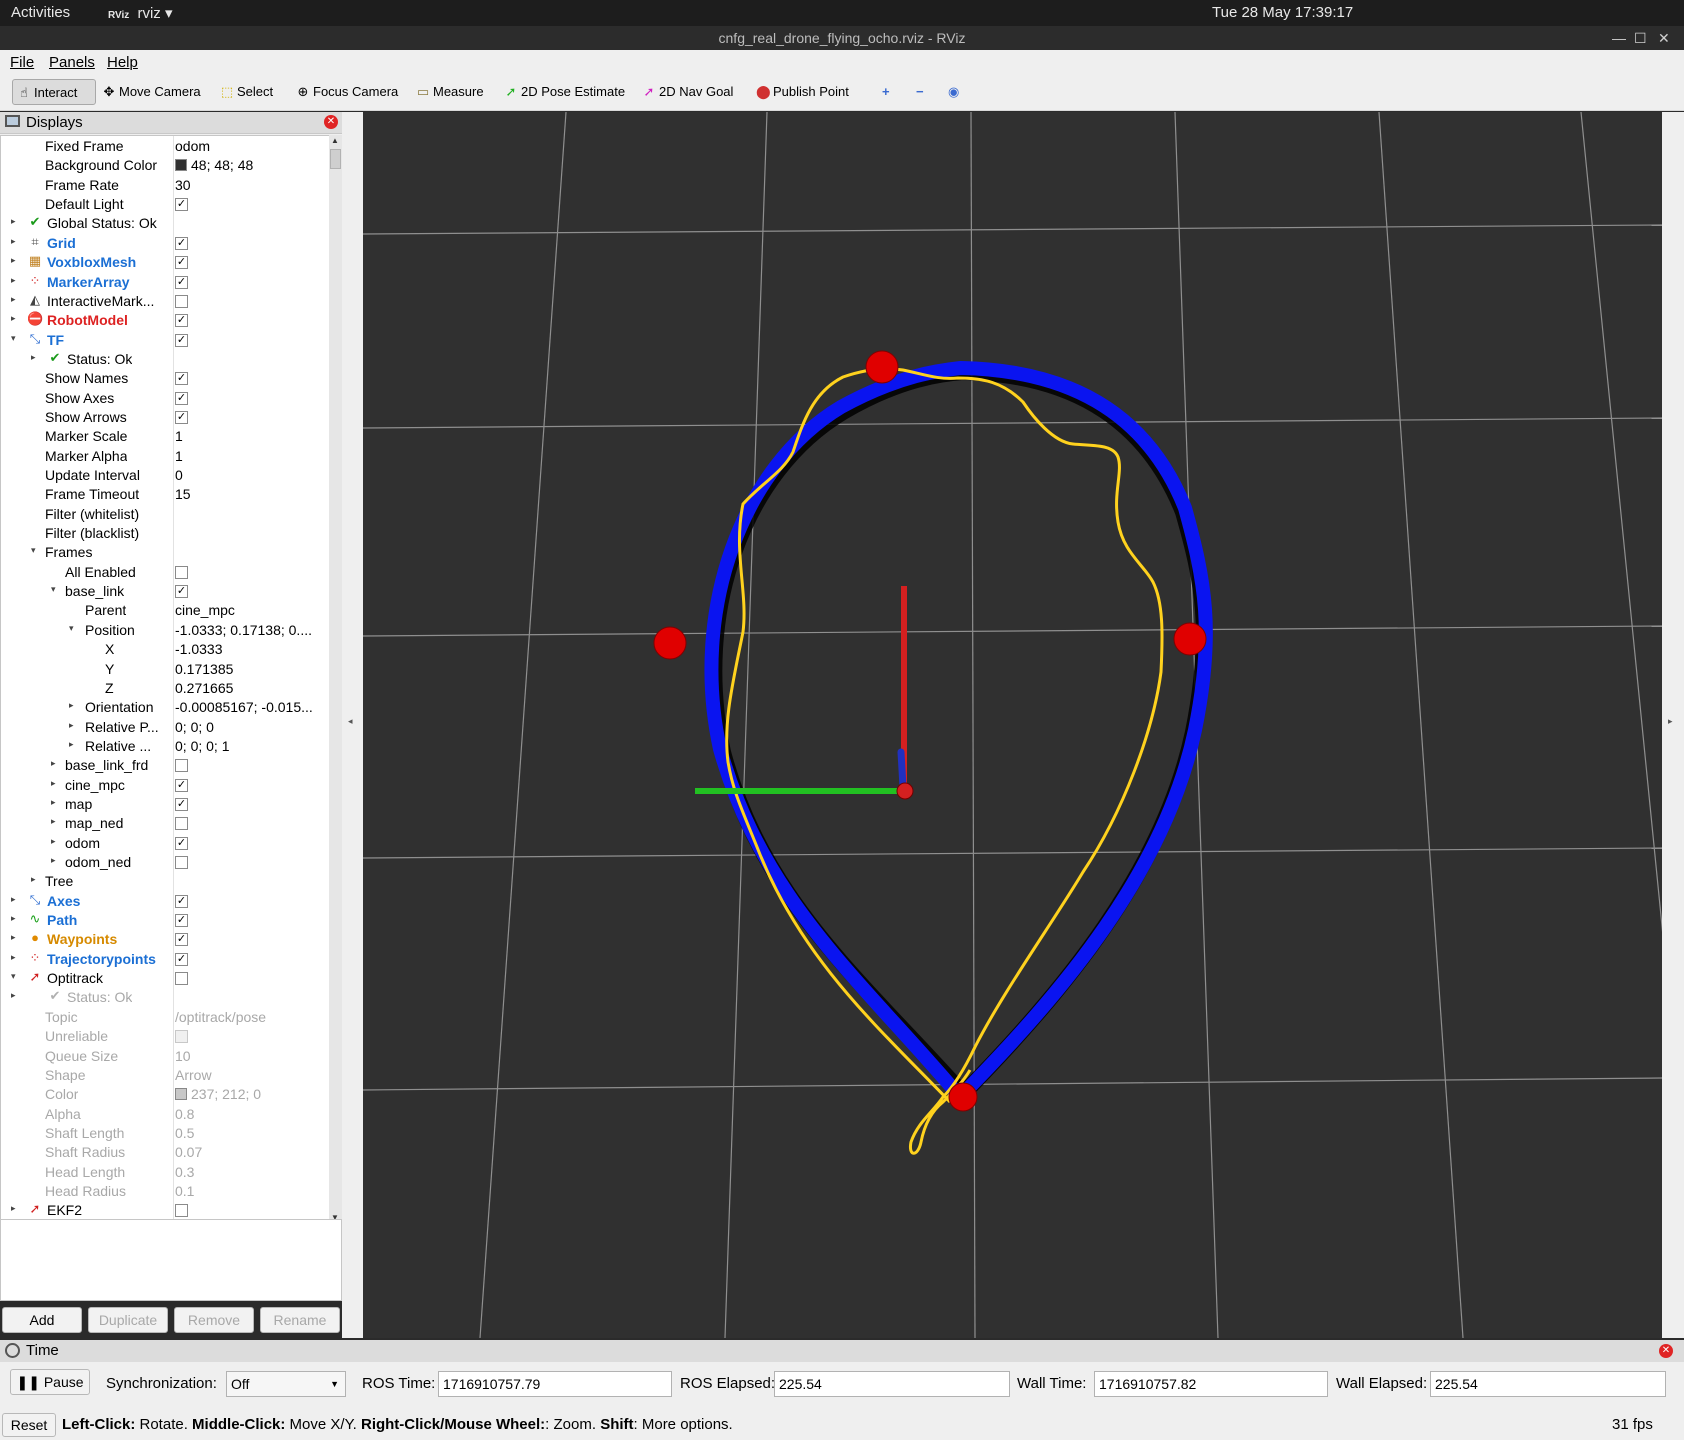 The image size is (1684, 1440). Describe the element at coordinates (250, 727) in the screenshot. I see `display-value-cell: 0; 0; 0` at that location.